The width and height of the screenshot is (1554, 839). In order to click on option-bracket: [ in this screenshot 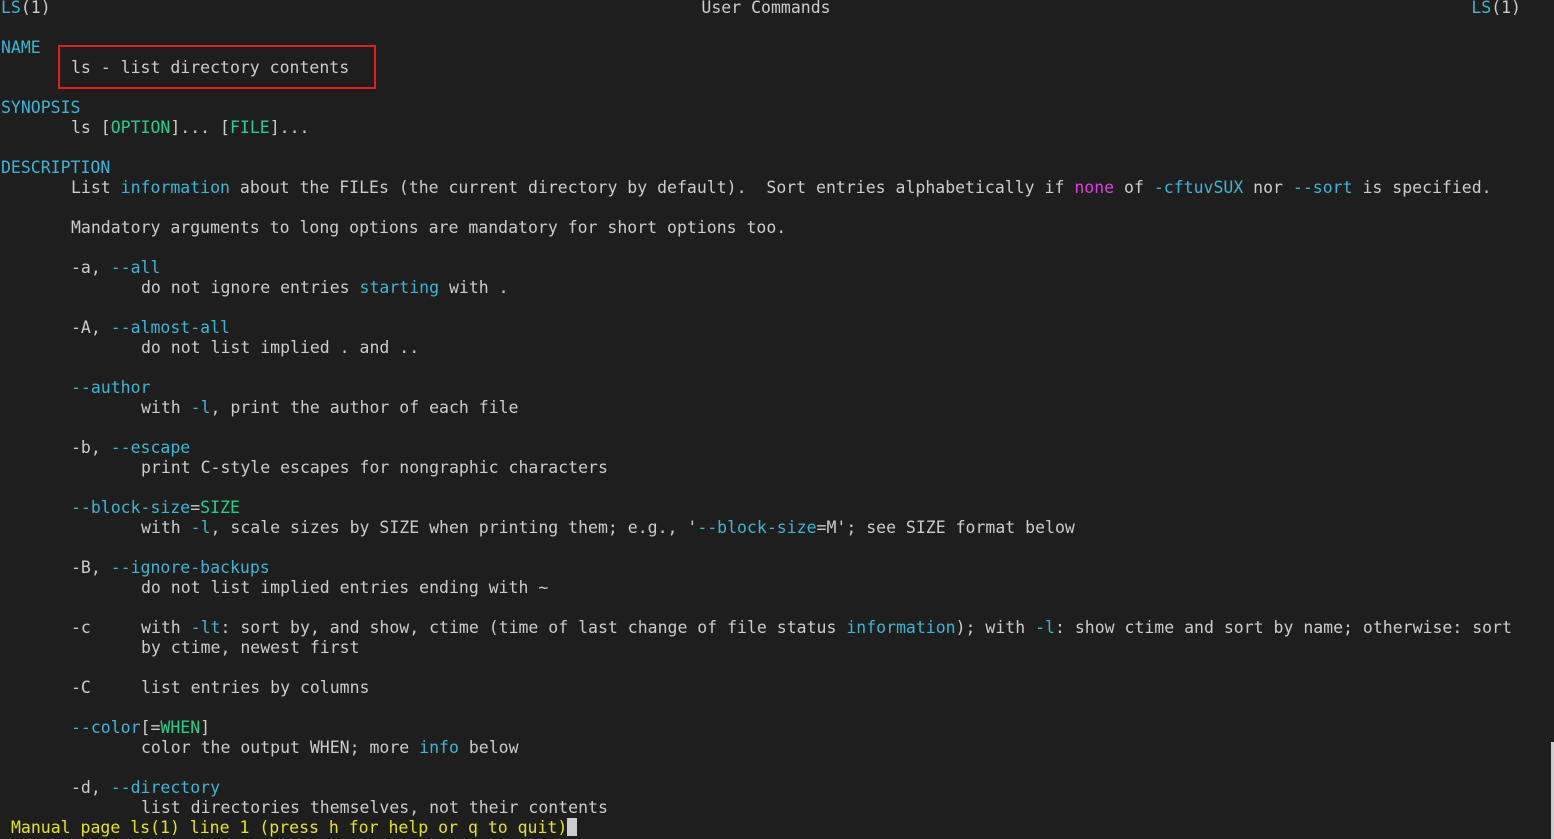, I will do `click(145, 727)`.